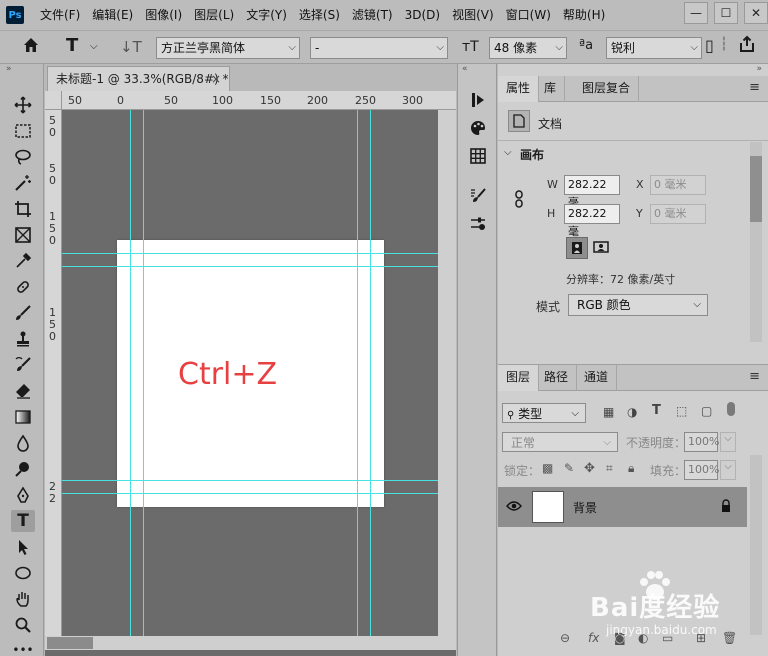  Describe the element at coordinates (23, 391) in the screenshot. I see `eraser-tool-icon` at that location.